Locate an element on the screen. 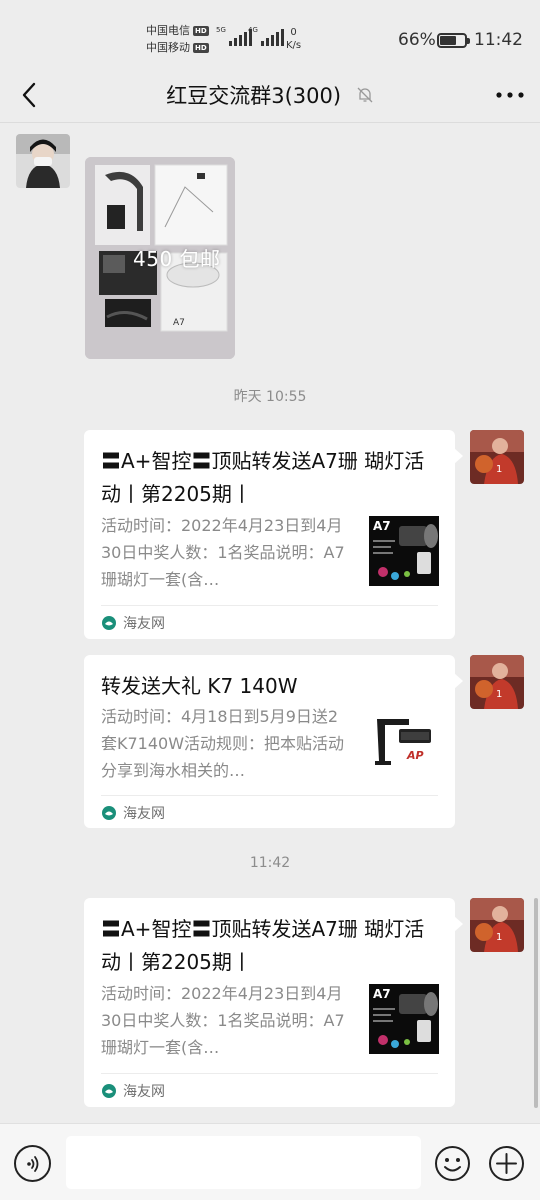 This screenshot has height=1200, width=540. voice-button is located at coordinates (32, 1163).